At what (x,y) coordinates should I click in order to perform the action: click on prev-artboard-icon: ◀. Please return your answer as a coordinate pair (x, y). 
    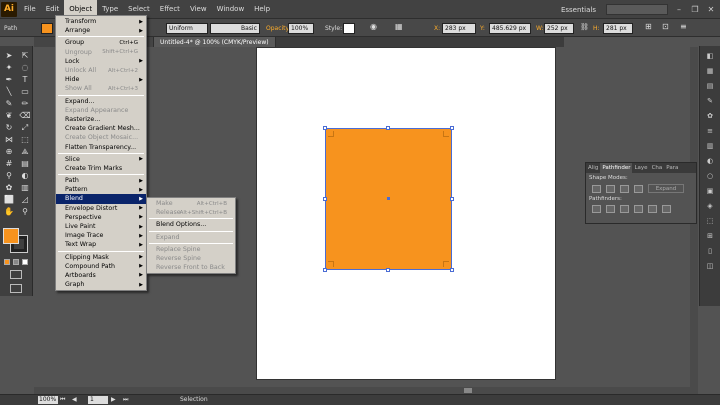
    Looking at the image, I should click on (74, 399).